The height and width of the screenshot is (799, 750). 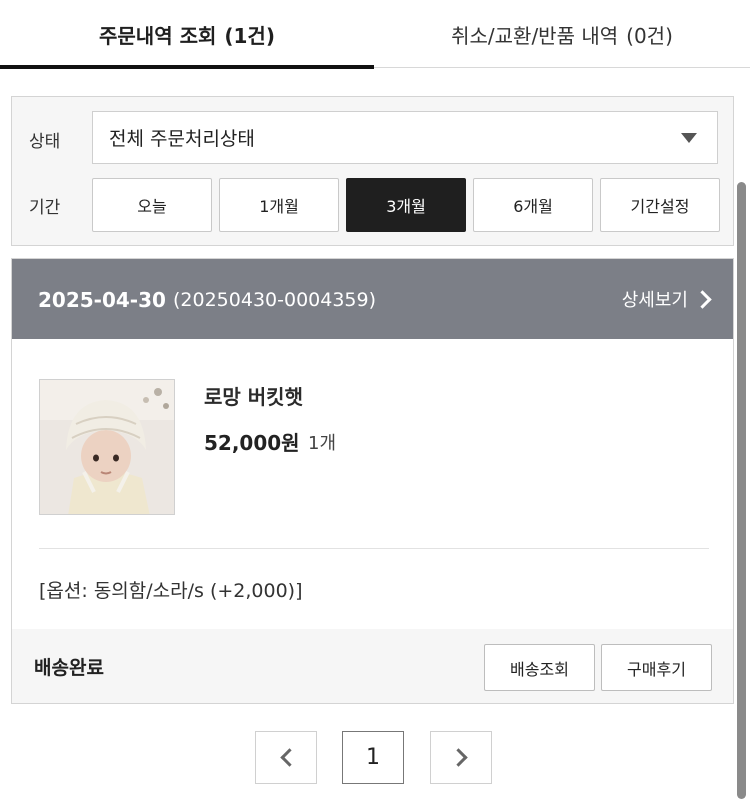 I want to click on product-option: [옵션: 동의함/소라/s (+2,000)], so click(x=171, y=591).